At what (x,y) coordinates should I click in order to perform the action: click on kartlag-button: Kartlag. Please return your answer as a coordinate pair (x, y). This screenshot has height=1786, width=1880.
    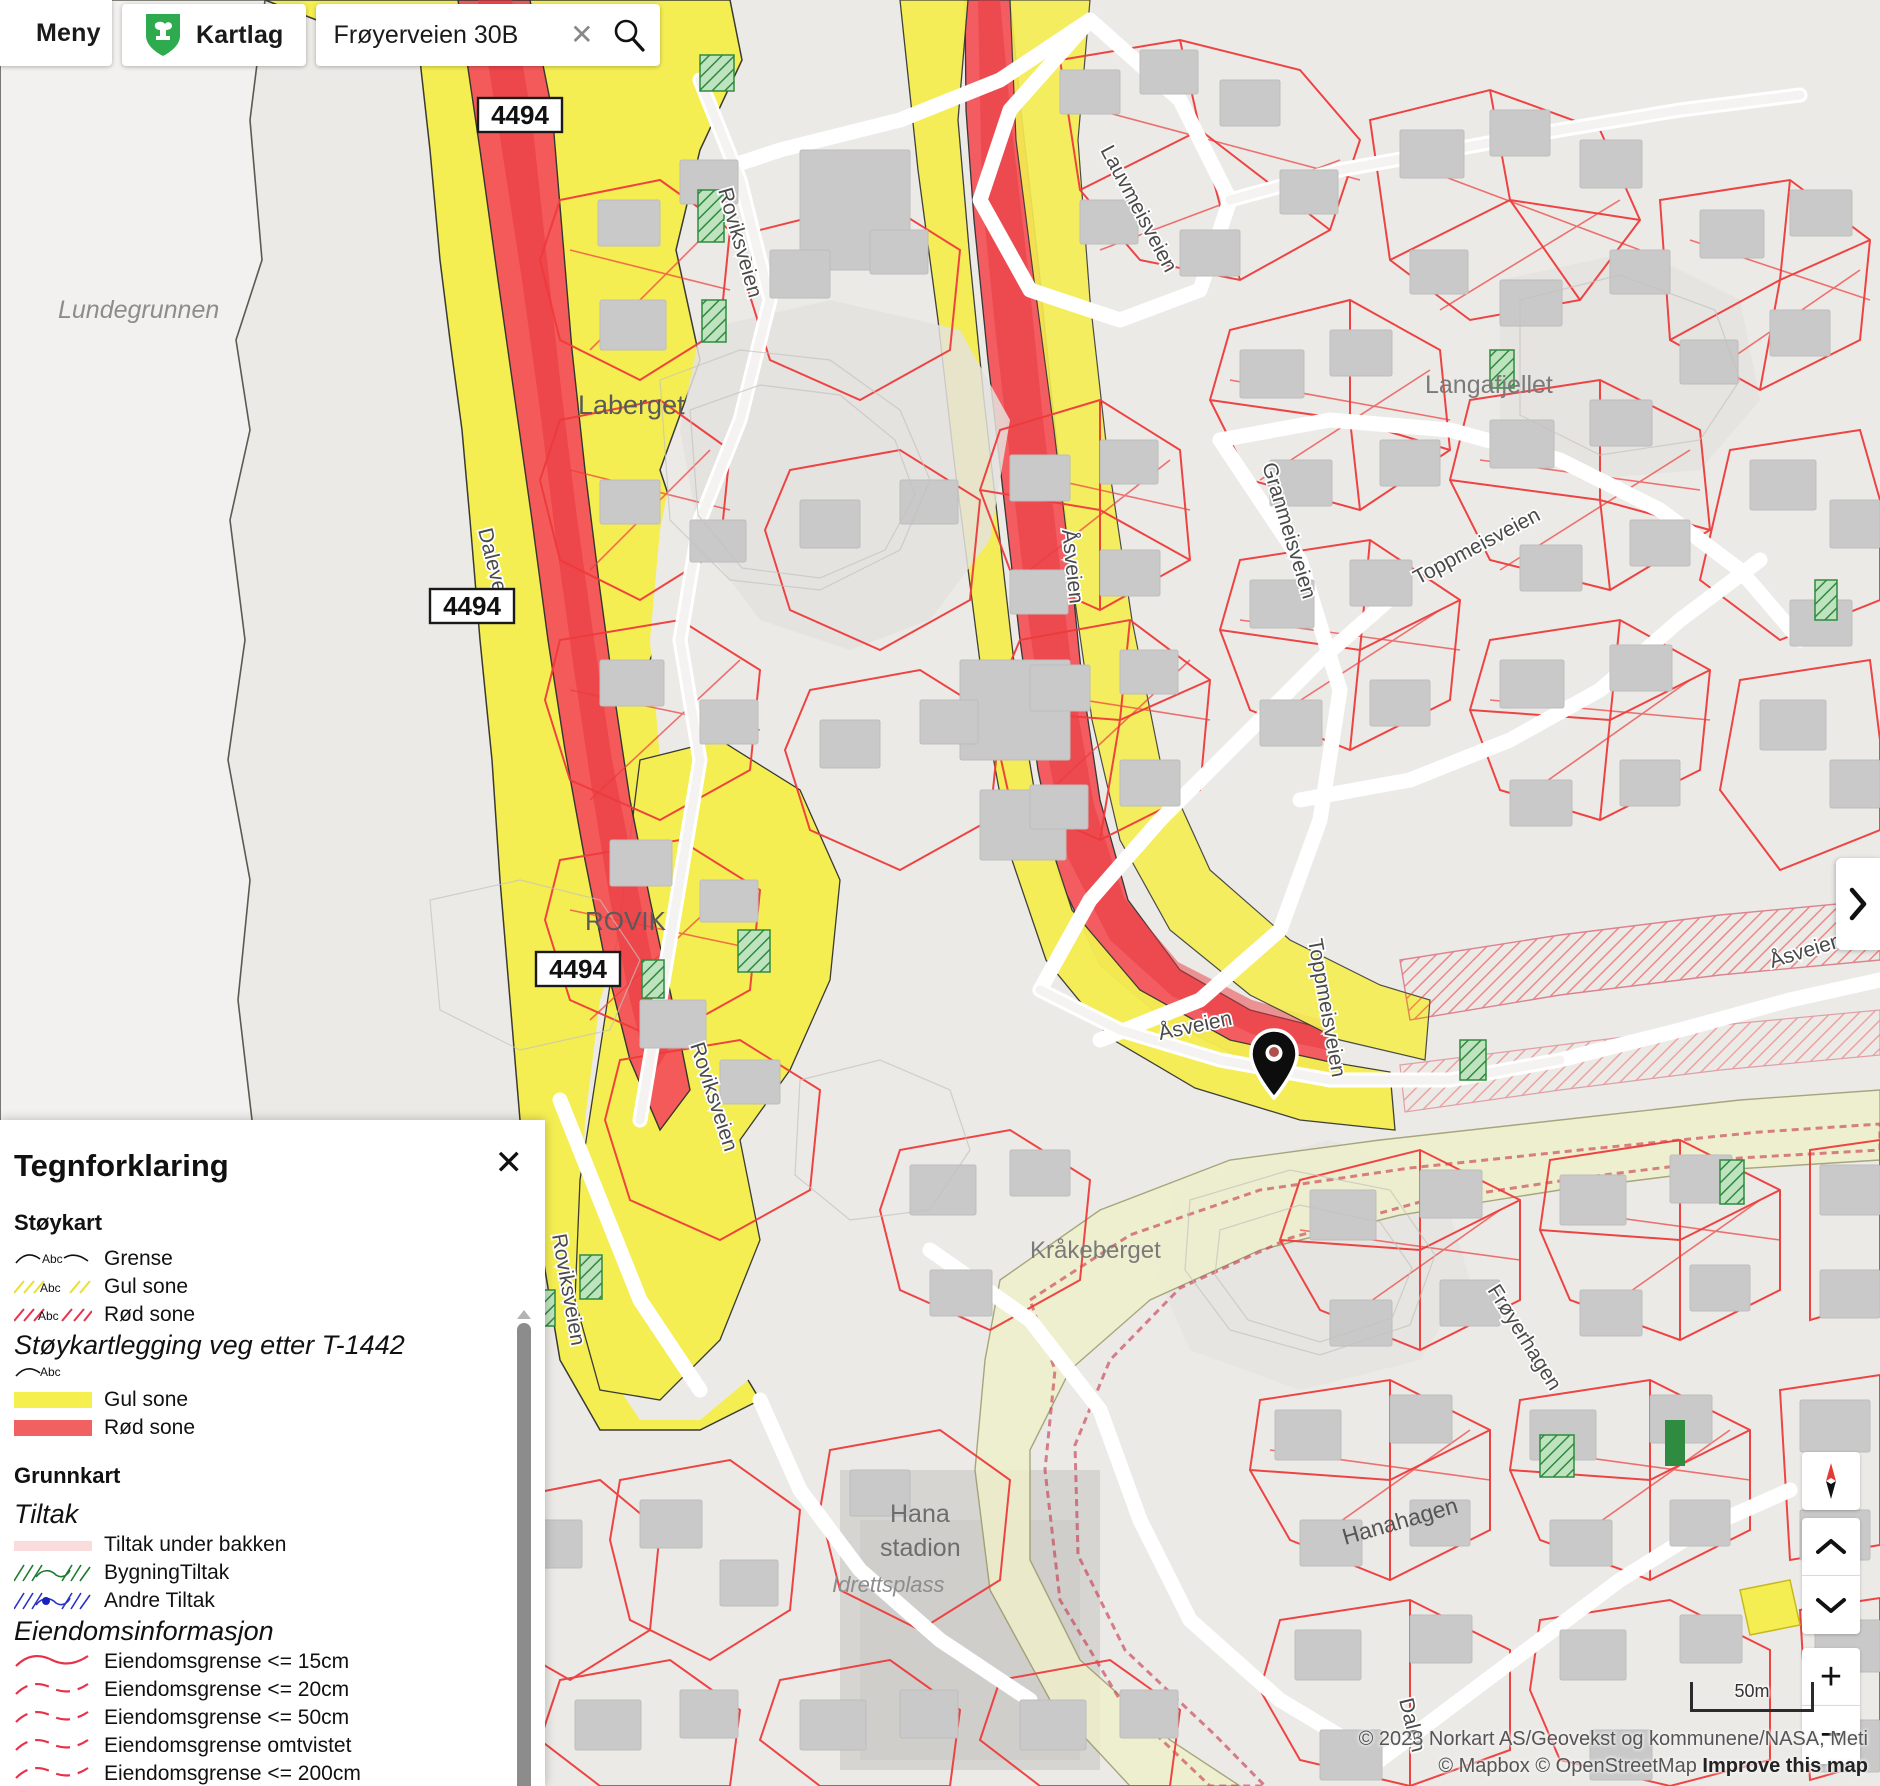
    Looking at the image, I should click on (214, 35).